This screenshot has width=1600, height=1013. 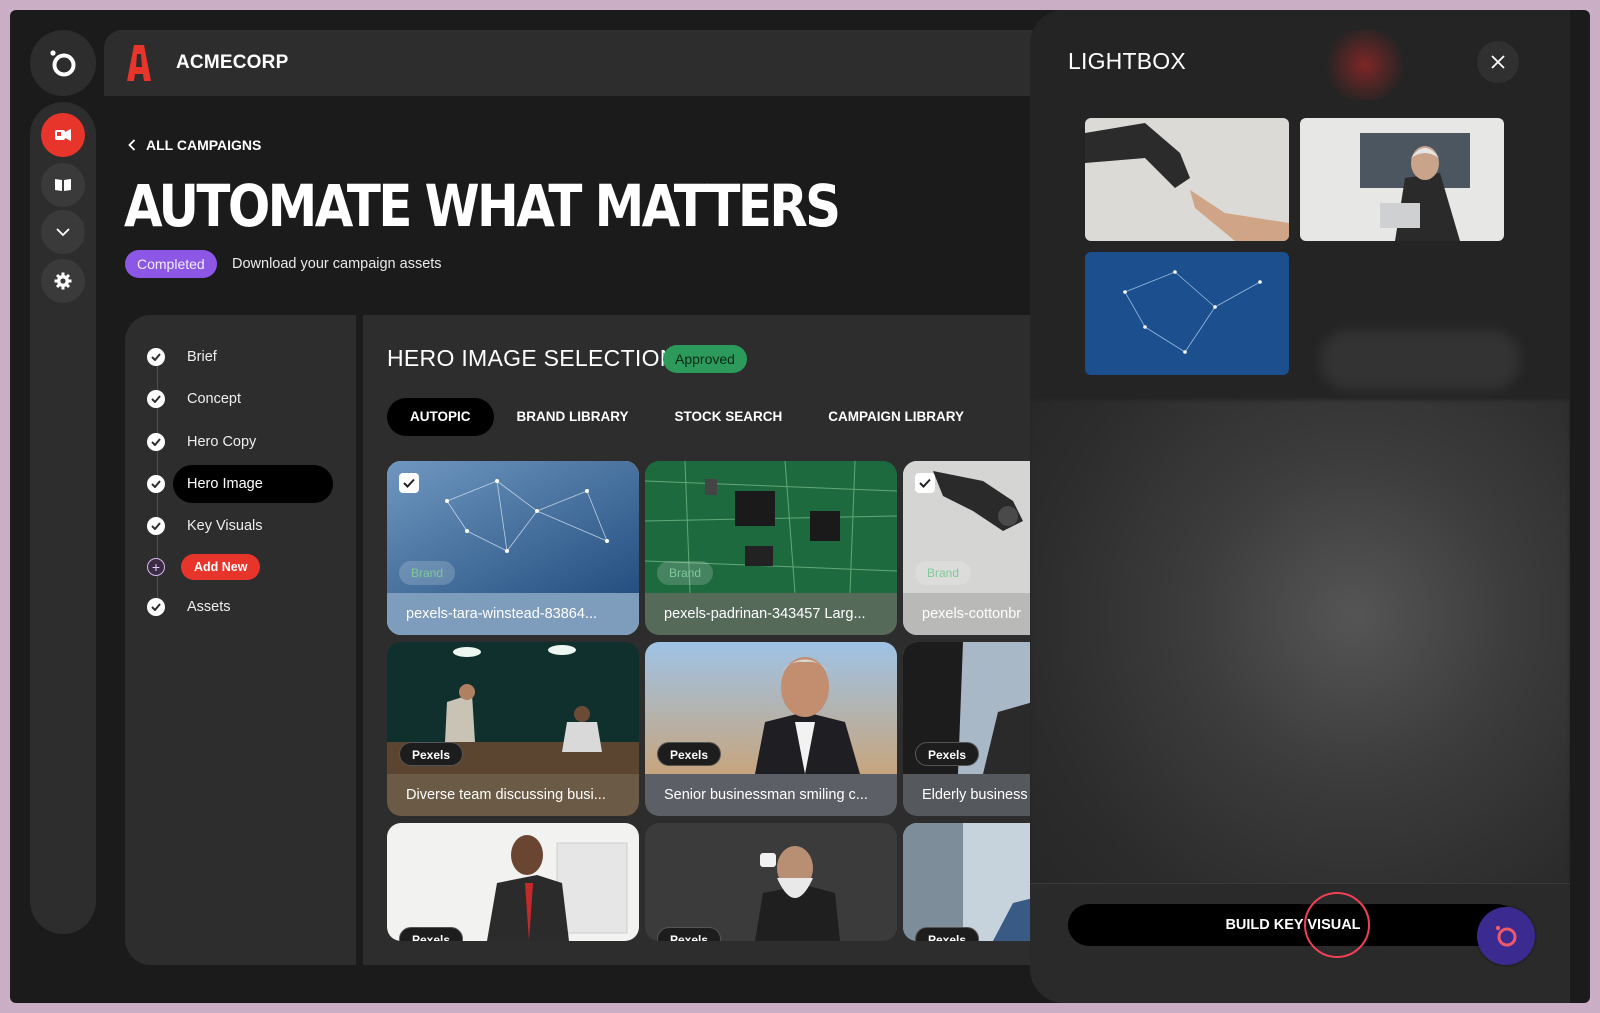 I want to click on decorative-glow, so click(x=1365, y=65).